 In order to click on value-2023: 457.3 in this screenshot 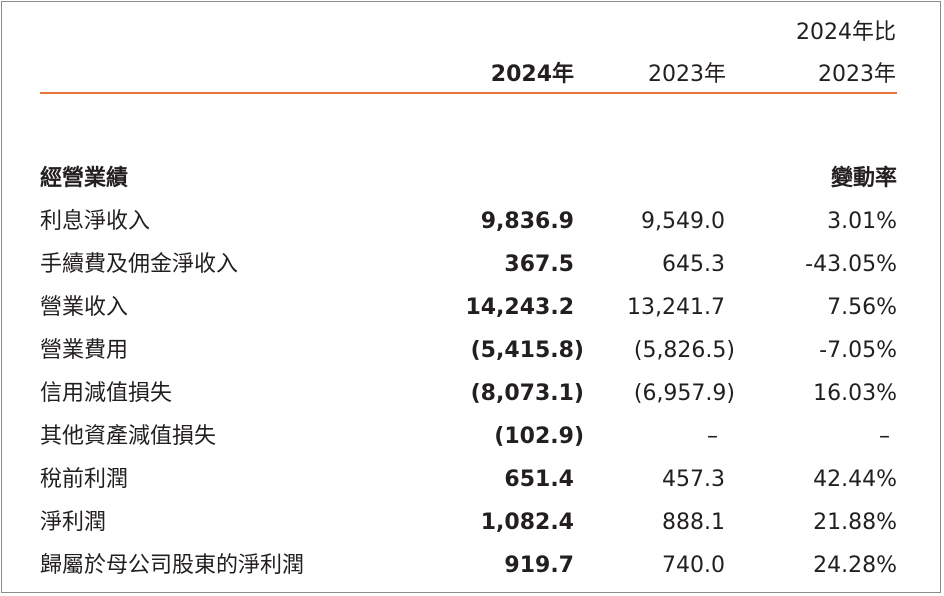, I will do `click(693, 479)`.